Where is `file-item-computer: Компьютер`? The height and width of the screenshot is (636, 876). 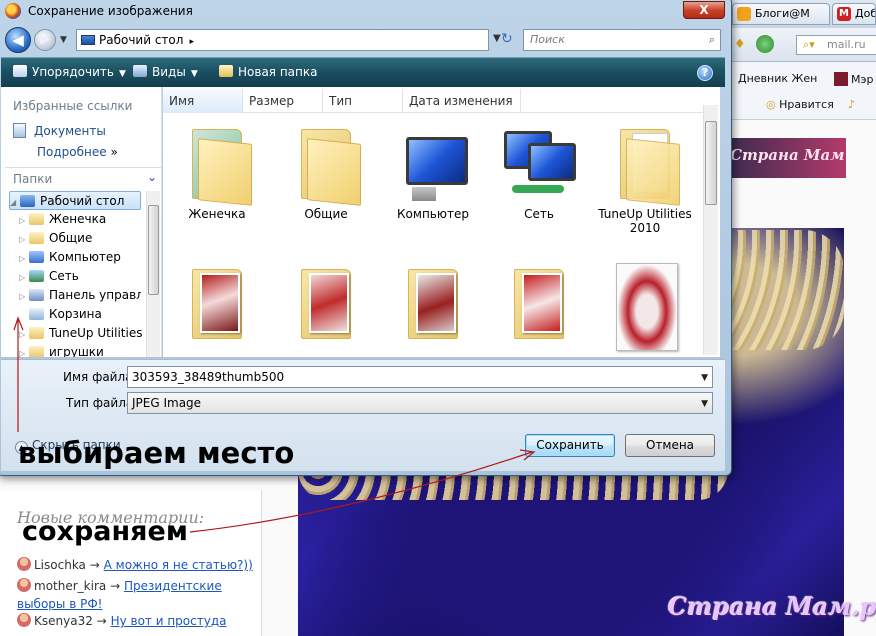 file-item-computer: Компьютер is located at coordinates (433, 168).